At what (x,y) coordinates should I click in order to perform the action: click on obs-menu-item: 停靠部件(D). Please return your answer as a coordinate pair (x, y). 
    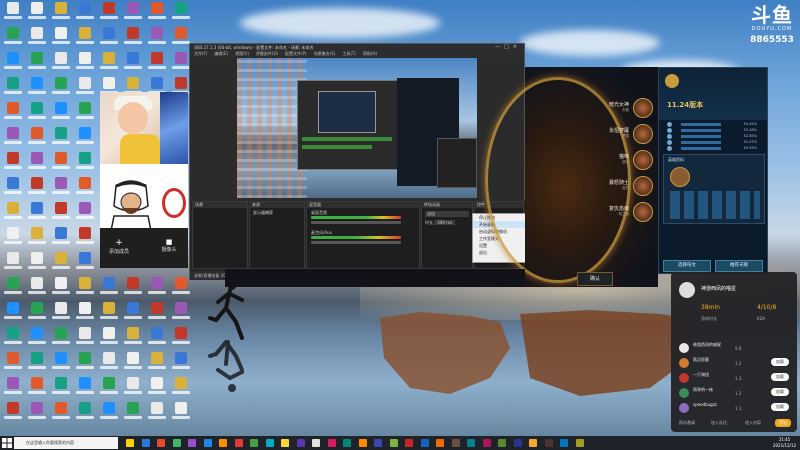
    Looking at the image, I should click on (267, 53).